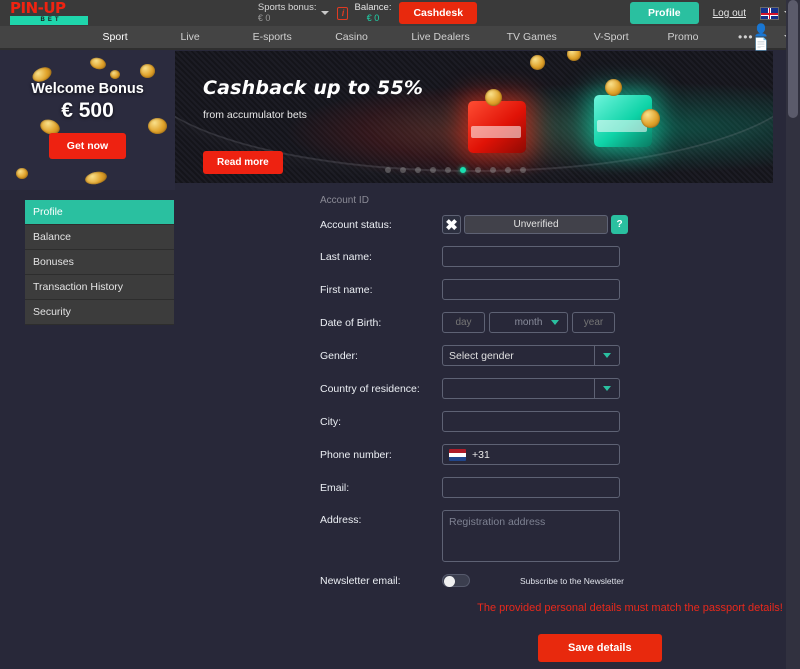  What do you see at coordinates (356, 224) in the screenshot?
I see `account-status-label: Account status:` at bounding box center [356, 224].